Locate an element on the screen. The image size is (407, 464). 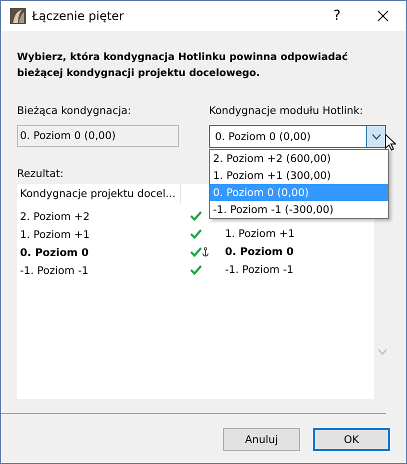
cancel-button: Anuluj is located at coordinates (261, 439).